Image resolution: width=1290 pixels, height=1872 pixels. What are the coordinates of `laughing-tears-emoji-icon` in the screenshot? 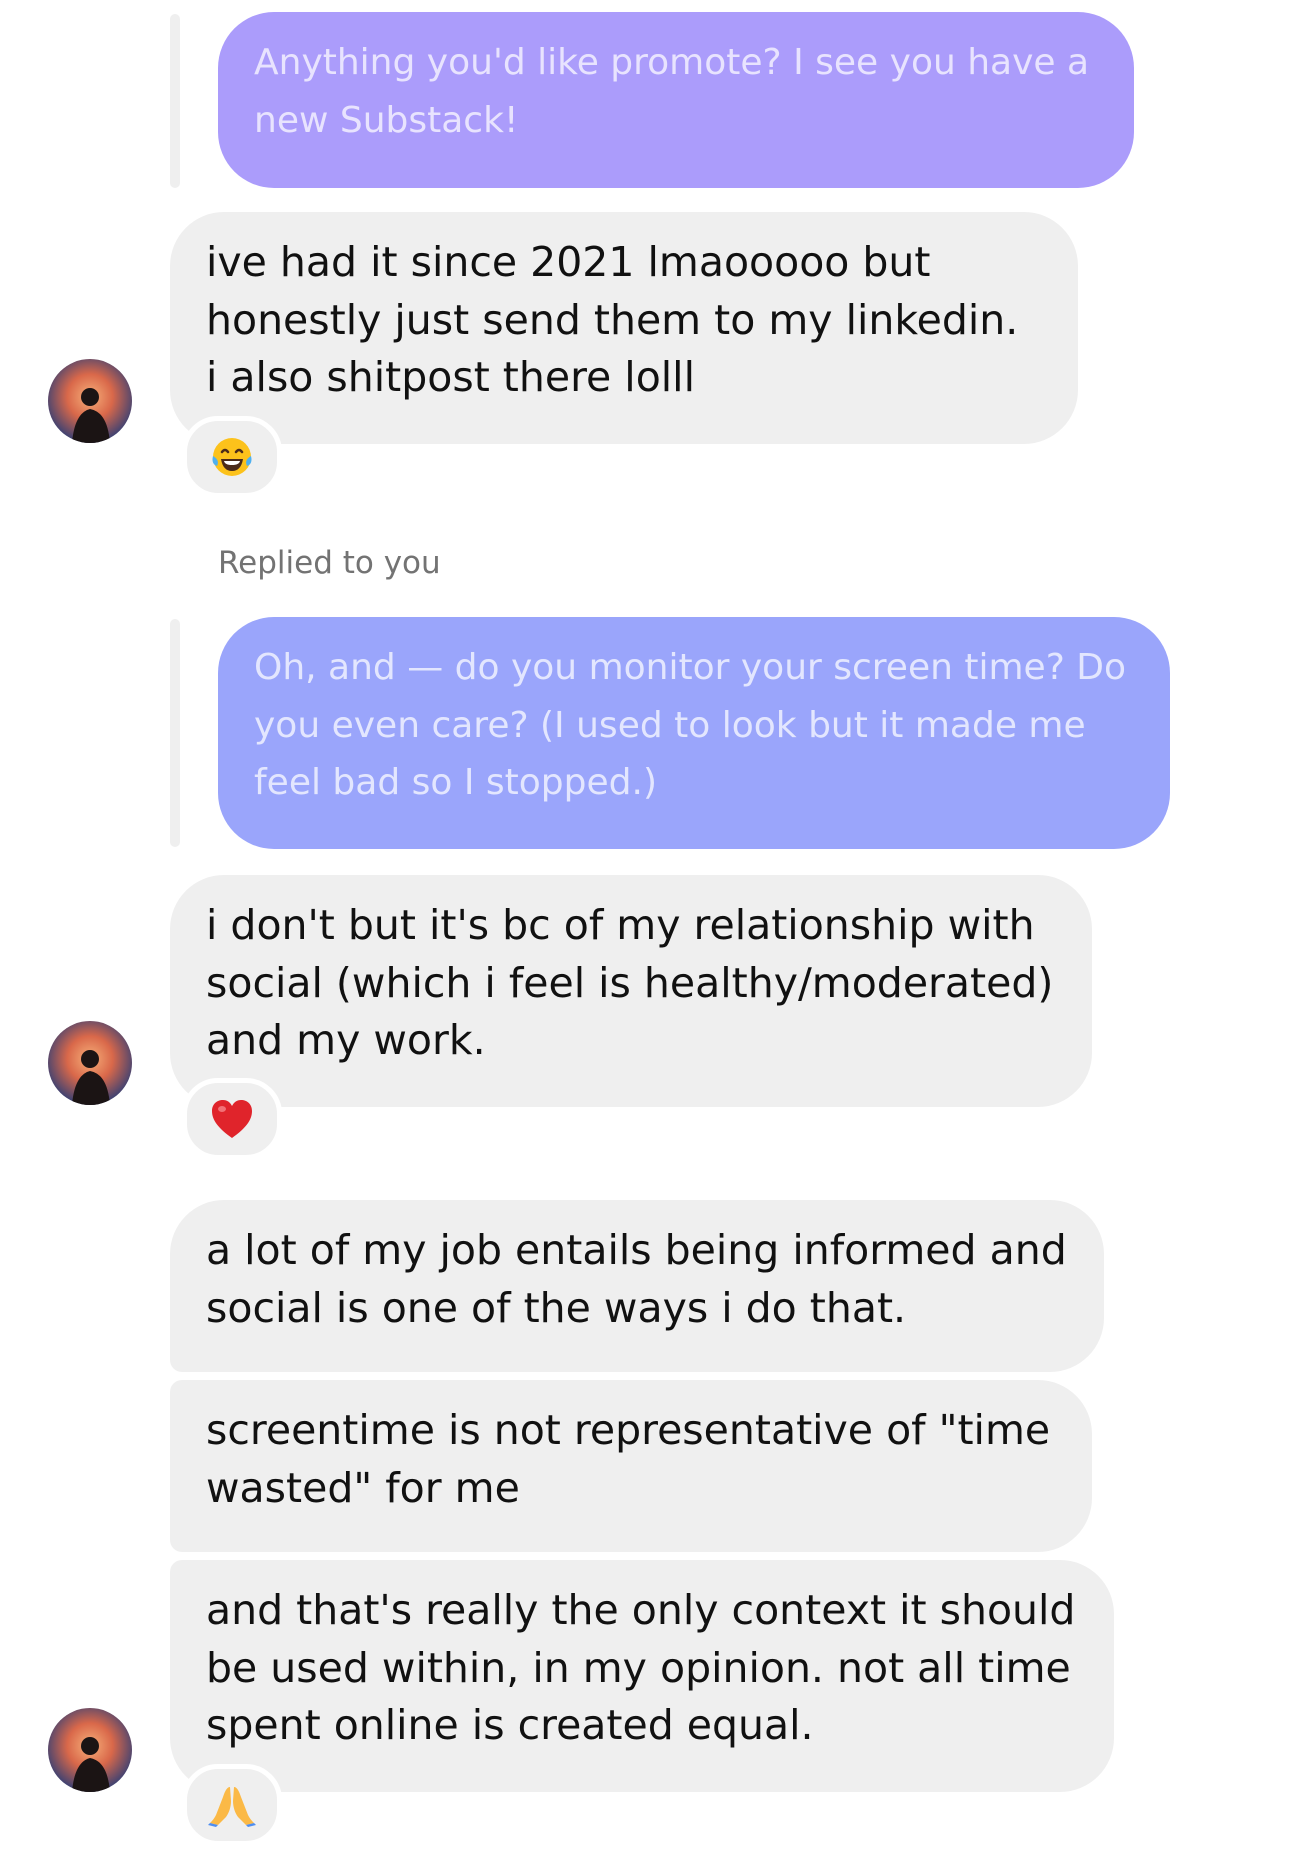 It's located at (232, 457).